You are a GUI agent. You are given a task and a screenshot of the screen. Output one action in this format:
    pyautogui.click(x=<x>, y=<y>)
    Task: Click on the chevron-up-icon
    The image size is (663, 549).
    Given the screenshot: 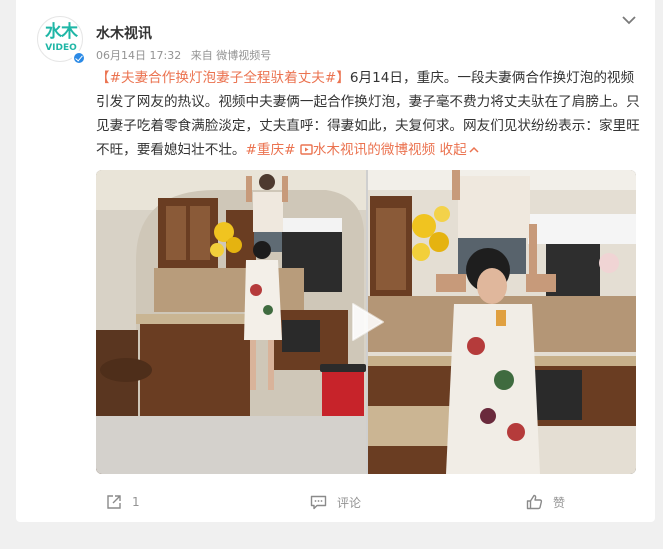 What is the action you would take?
    pyautogui.click(x=474, y=149)
    